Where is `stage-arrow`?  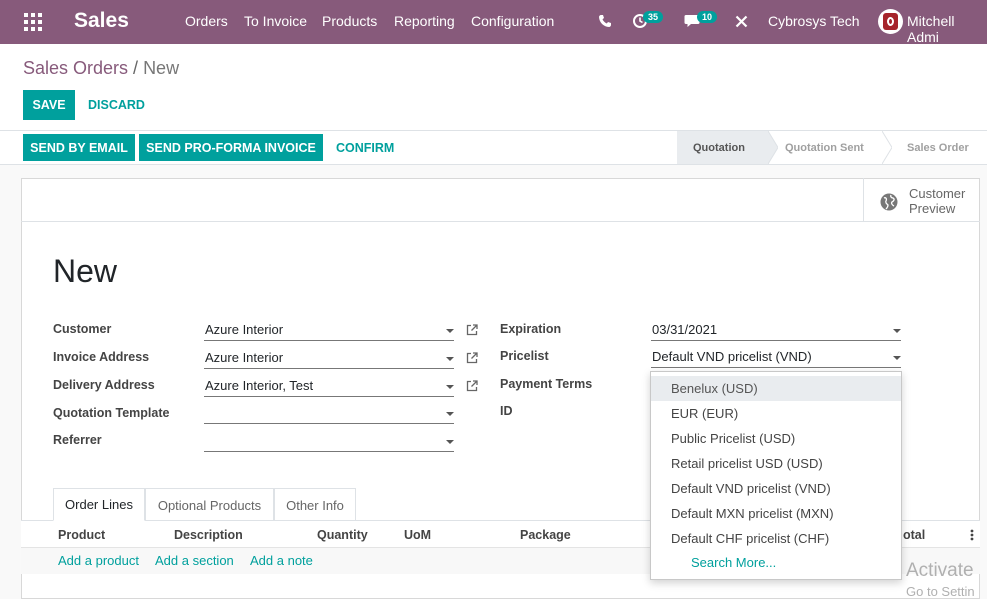 stage-arrow is located at coordinates (773, 147).